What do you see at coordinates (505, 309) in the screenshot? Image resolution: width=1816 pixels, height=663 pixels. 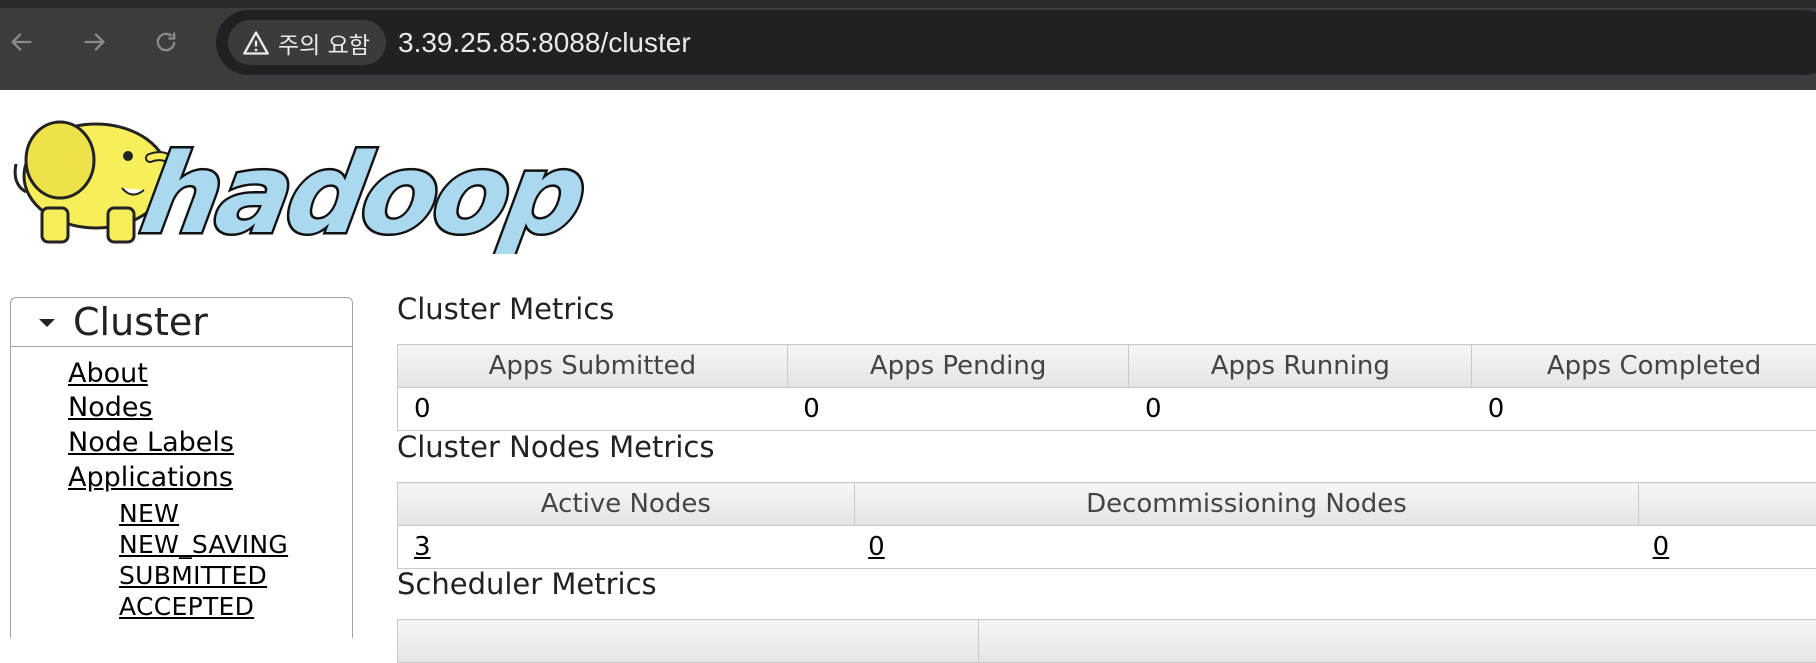 I see `cluster-metrics-title: Cluster Metrics` at bounding box center [505, 309].